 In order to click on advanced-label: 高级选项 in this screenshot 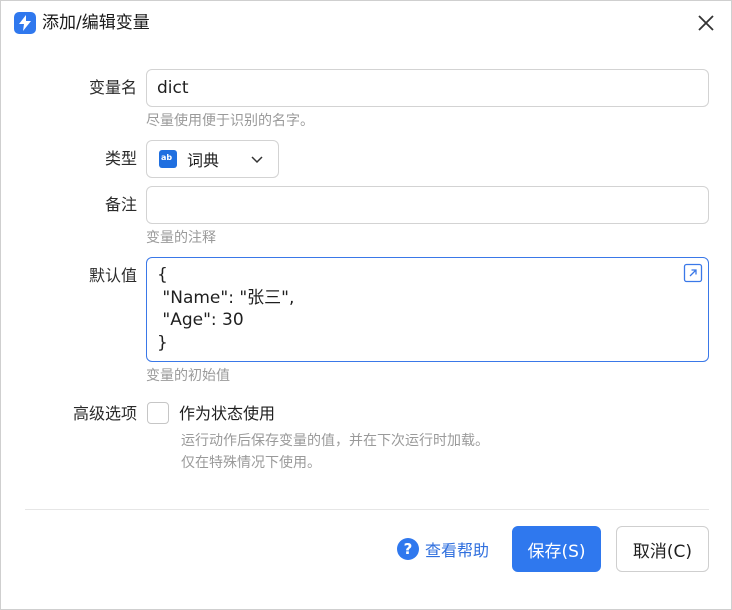, I will do `click(104, 413)`.